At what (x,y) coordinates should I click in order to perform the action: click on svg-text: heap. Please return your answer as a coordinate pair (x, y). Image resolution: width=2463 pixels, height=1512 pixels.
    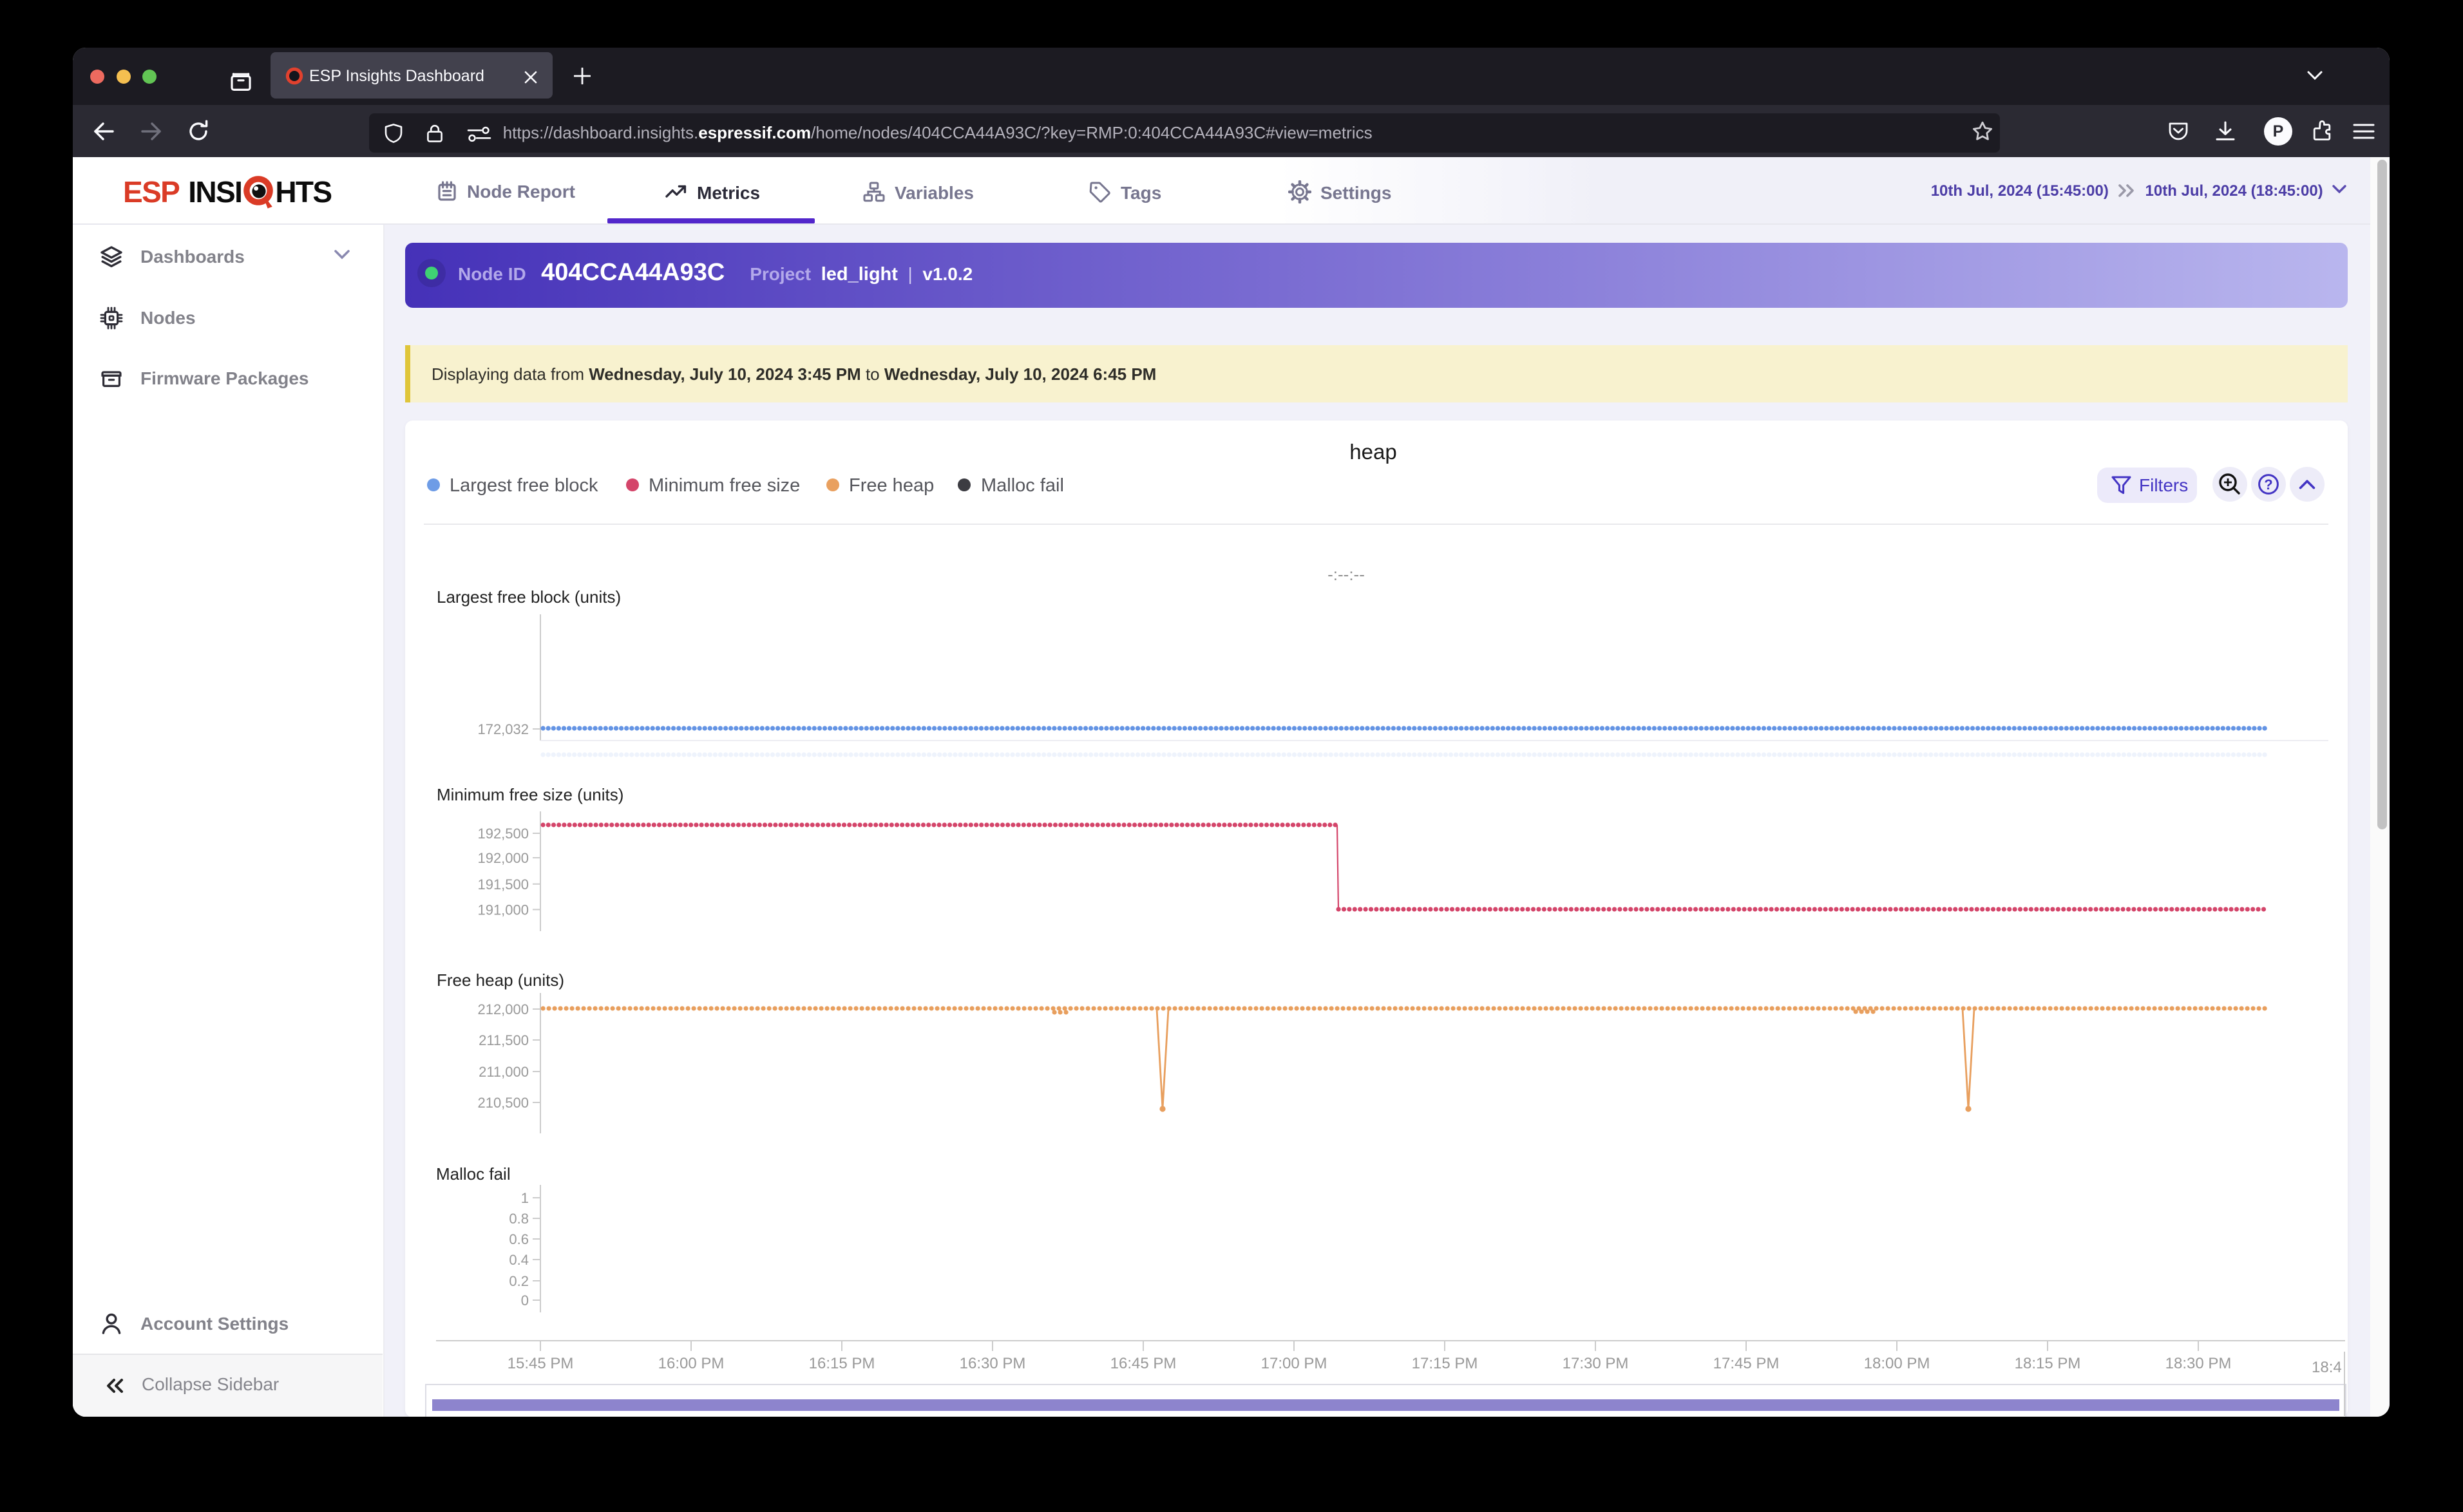
    Looking at the image, I should click on (1373, 452).